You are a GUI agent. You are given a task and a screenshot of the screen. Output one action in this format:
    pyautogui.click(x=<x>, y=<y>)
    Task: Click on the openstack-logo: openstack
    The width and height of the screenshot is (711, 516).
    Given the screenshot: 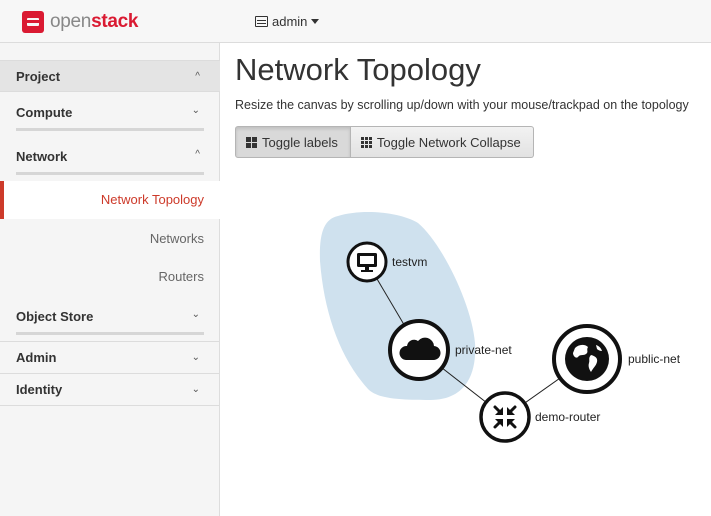 What is the action you would take?
    pyautogui.click(x=80, y=22)
    